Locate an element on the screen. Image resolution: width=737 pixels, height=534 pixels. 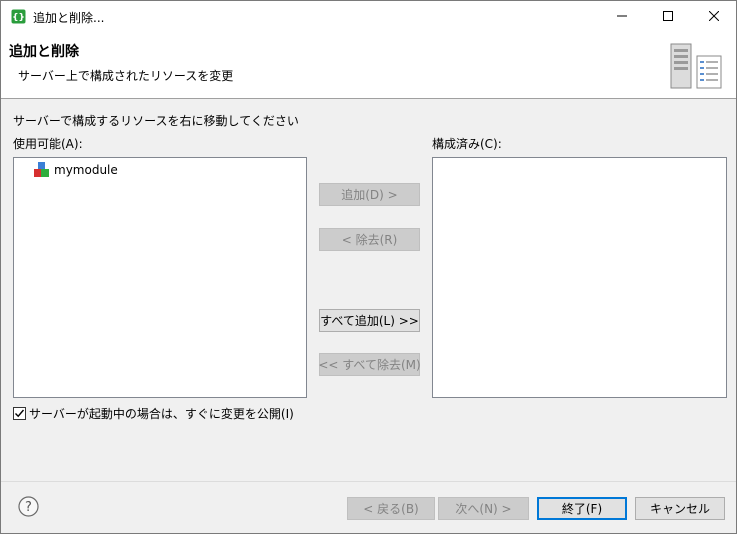
list-item: mymodule is located at coordinates (76, 170).